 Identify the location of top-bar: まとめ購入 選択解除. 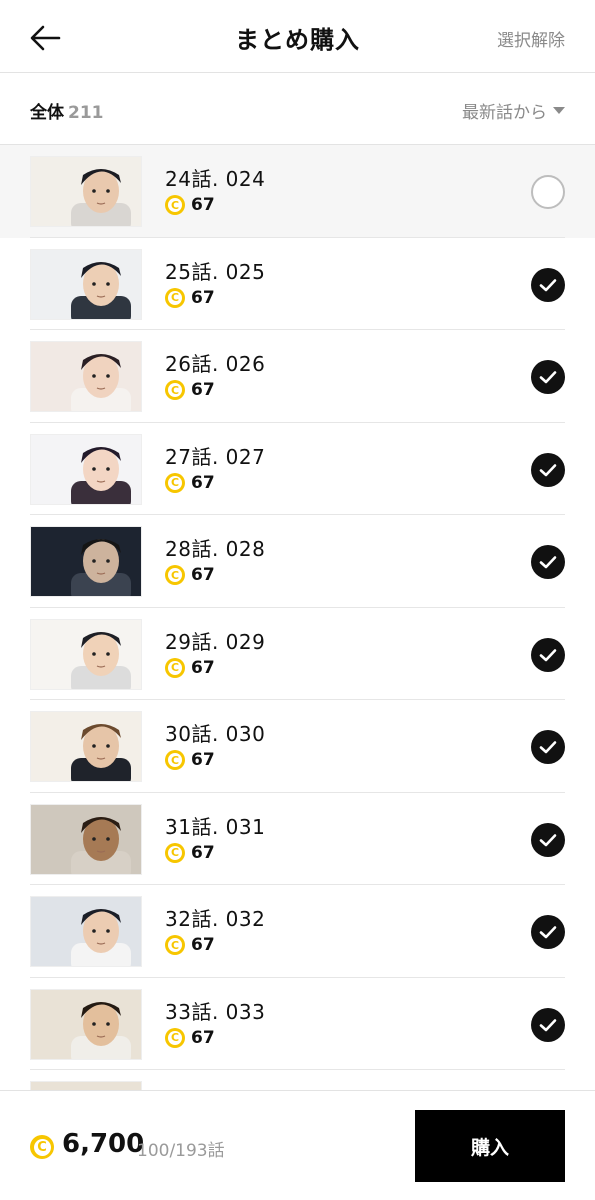
(297, 36).